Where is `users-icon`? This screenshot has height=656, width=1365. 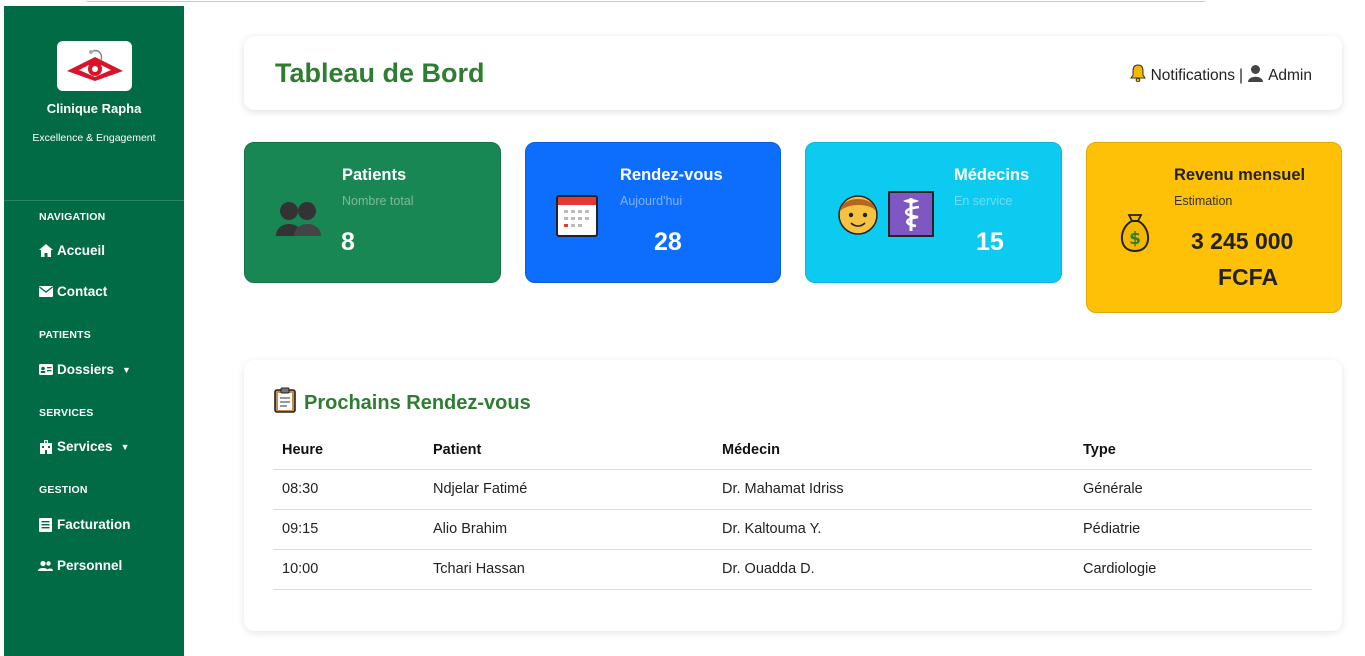
users-icon is located at coordinates (45, 566).